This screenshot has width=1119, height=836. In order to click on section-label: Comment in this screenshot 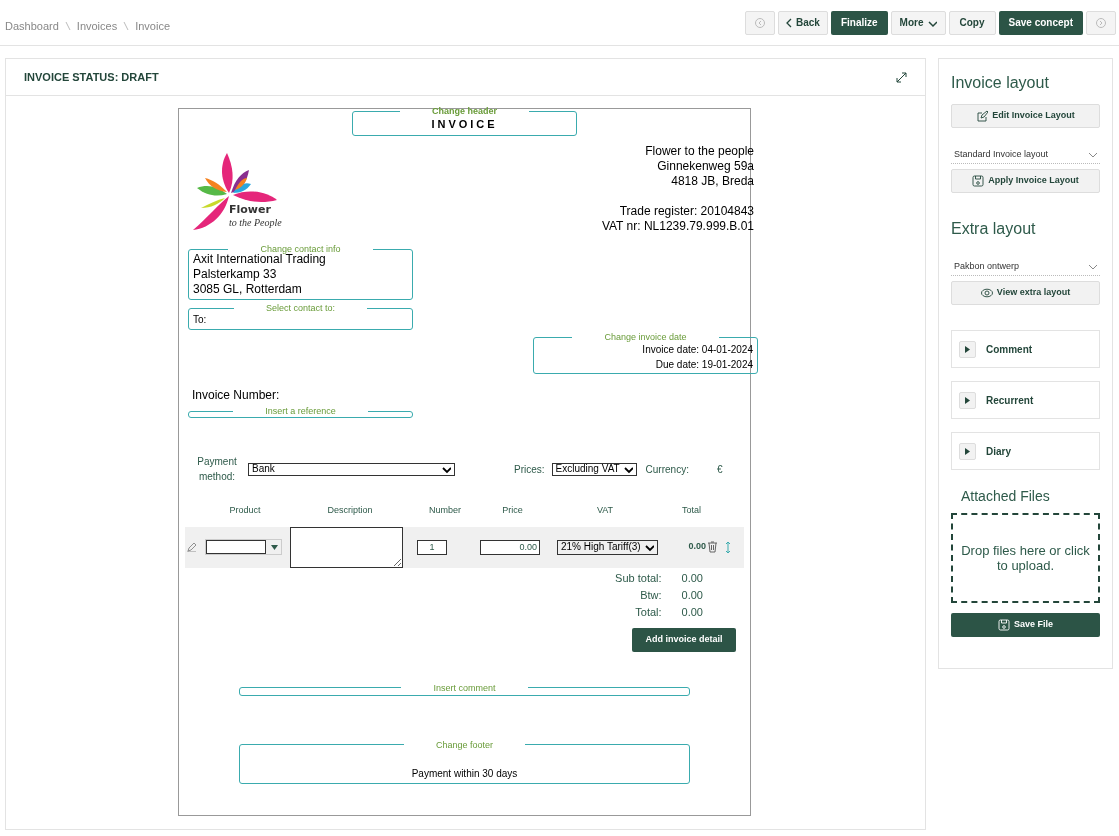, I will do `click(1009, 349)`.